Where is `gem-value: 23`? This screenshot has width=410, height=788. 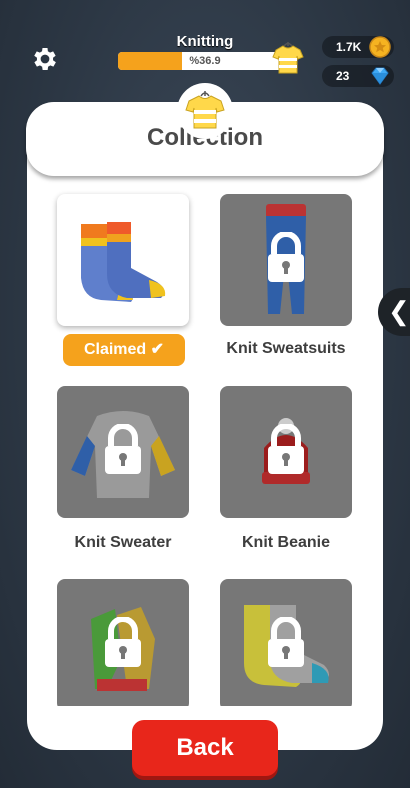
gem-value: 23 is located at coordinates (343, 76).